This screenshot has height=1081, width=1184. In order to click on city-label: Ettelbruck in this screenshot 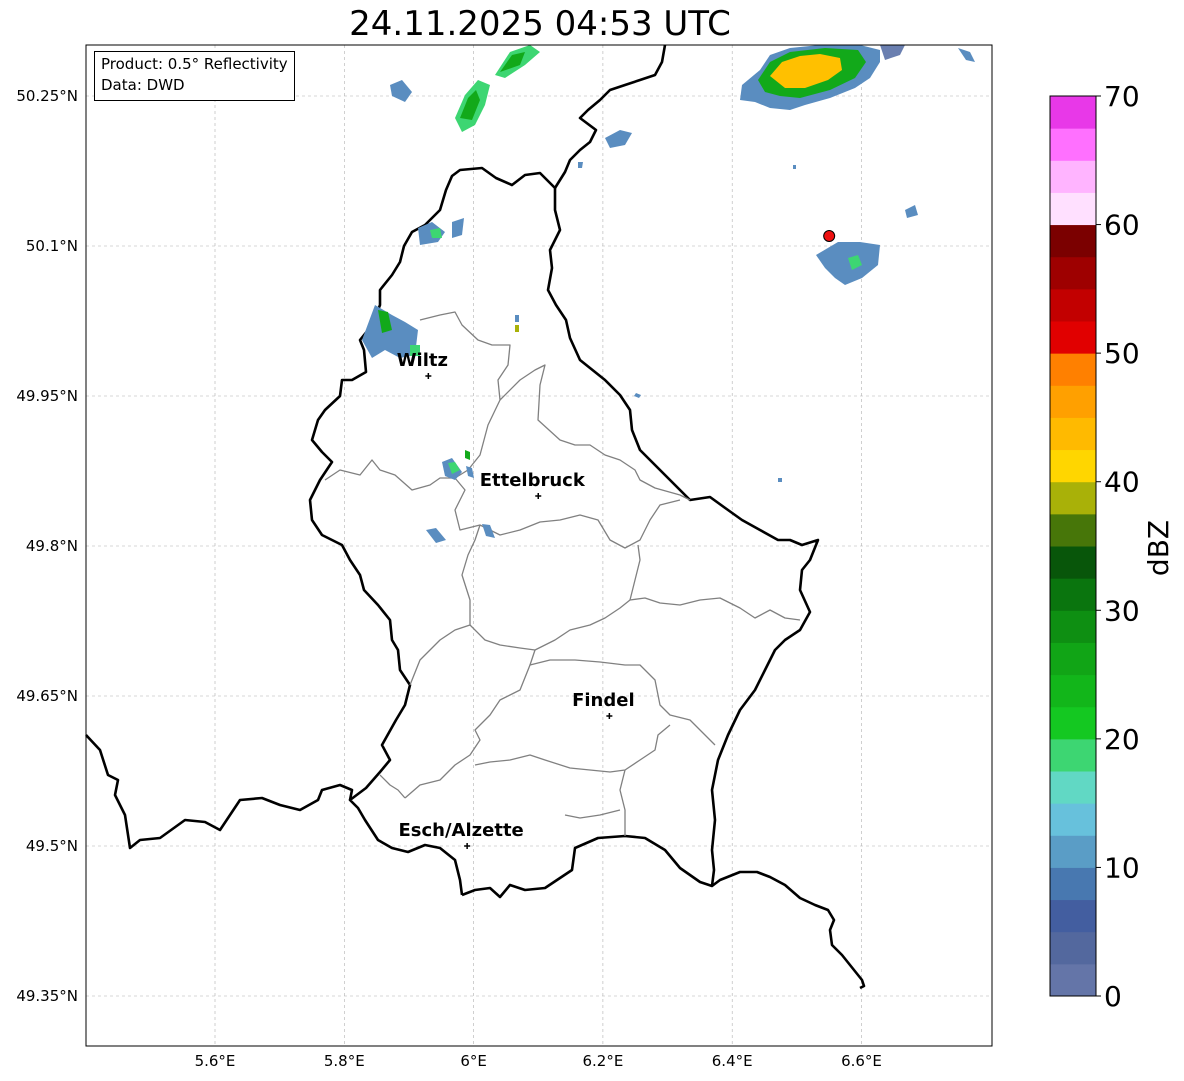, I will do `click(533, 480)`.